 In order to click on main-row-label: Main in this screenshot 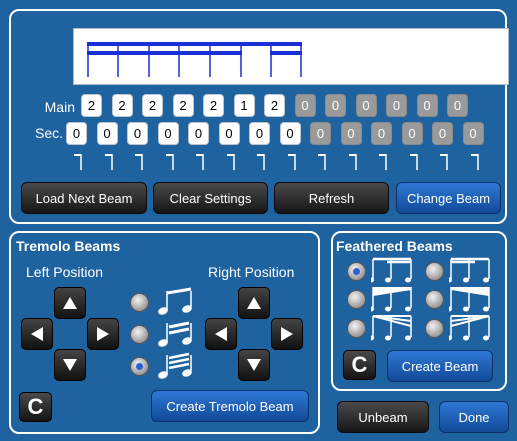, I will do `click(59, 107)`.